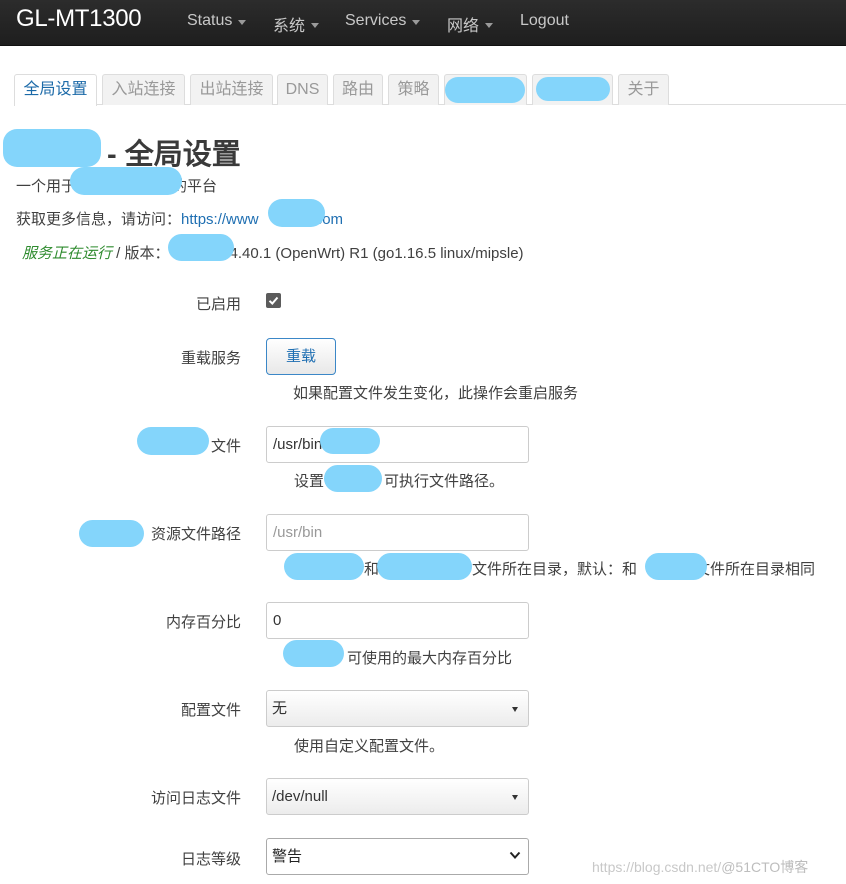 The image size is (846, 884). What do you see at coordinates (413, 89) in the screenshot?
I see `tab-policy: 策略` at bounding box center [413, 89].